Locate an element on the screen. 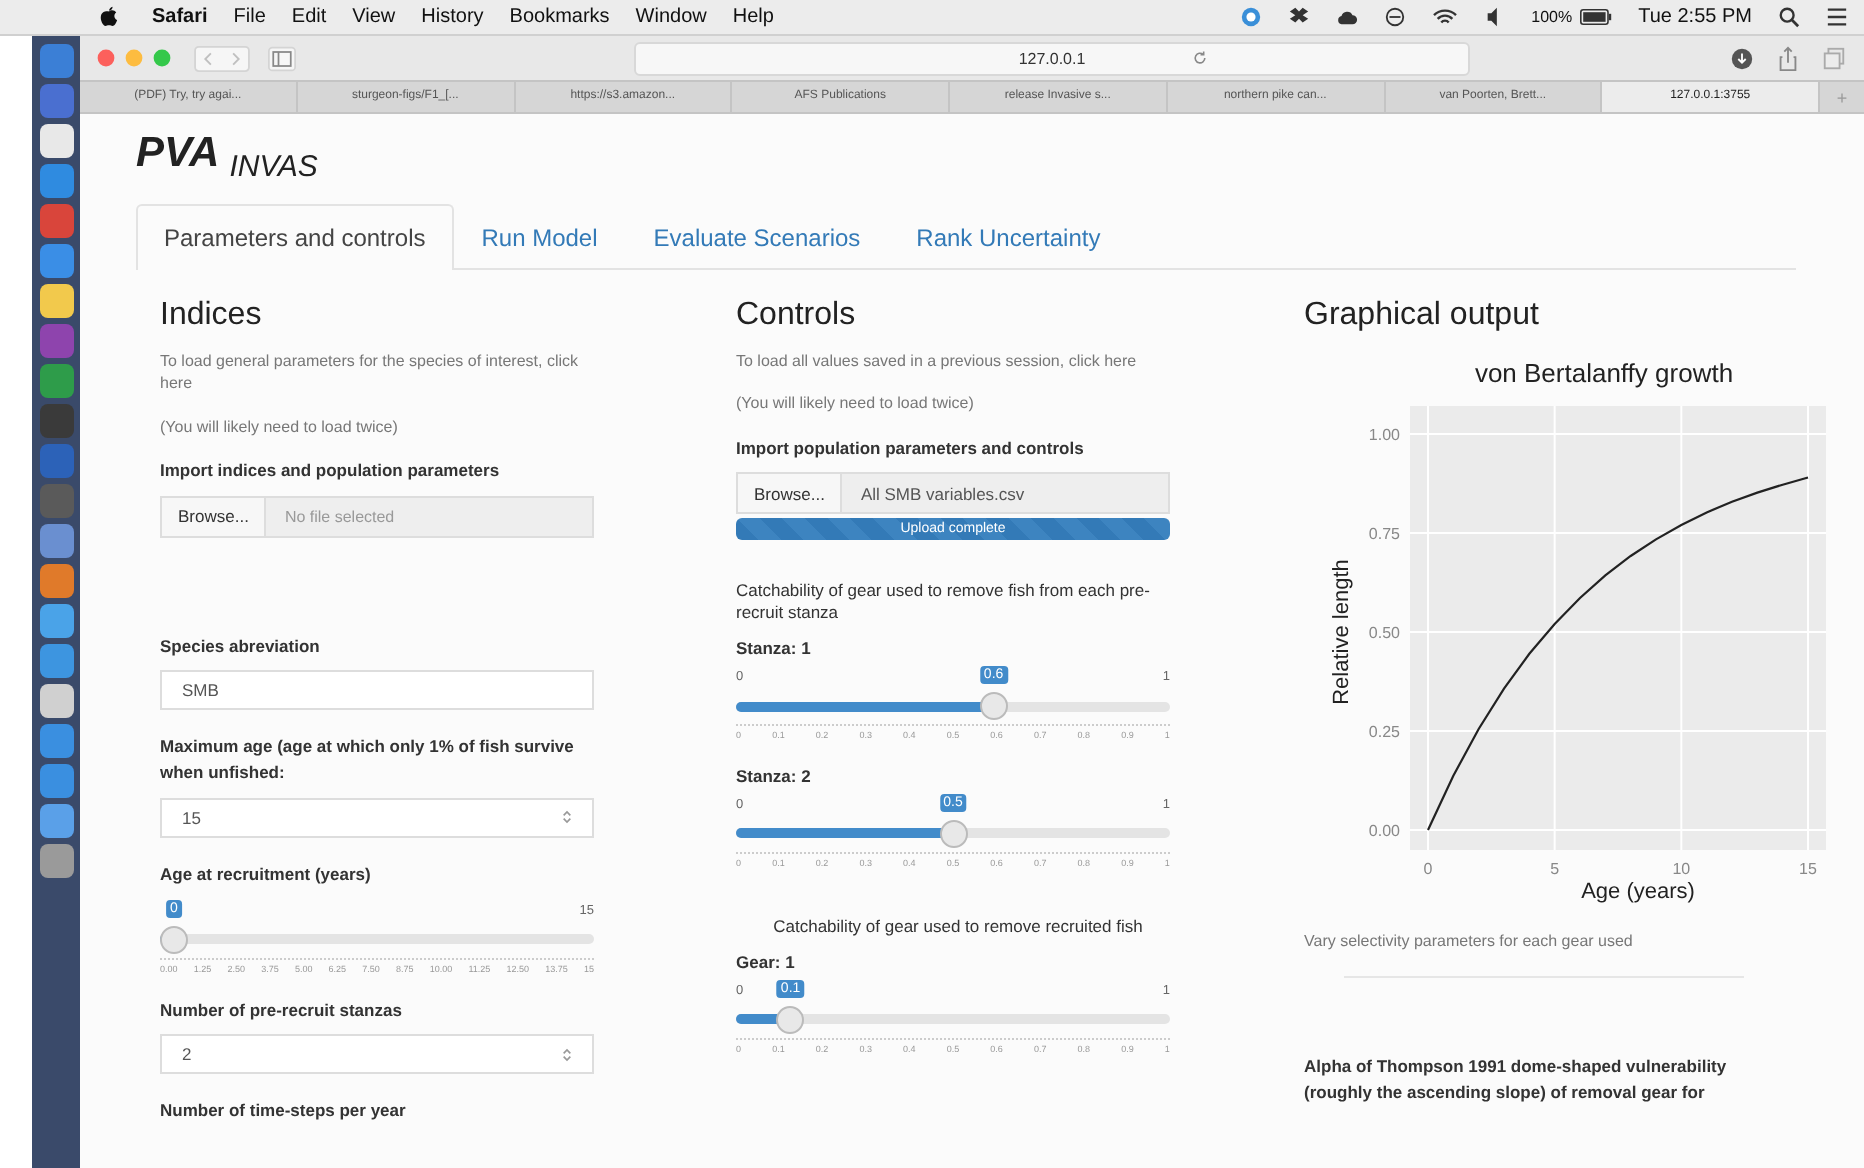 The width and height of the screenshot is (1864, 1168). menu-item: Help is located at coordinates (753, 17).